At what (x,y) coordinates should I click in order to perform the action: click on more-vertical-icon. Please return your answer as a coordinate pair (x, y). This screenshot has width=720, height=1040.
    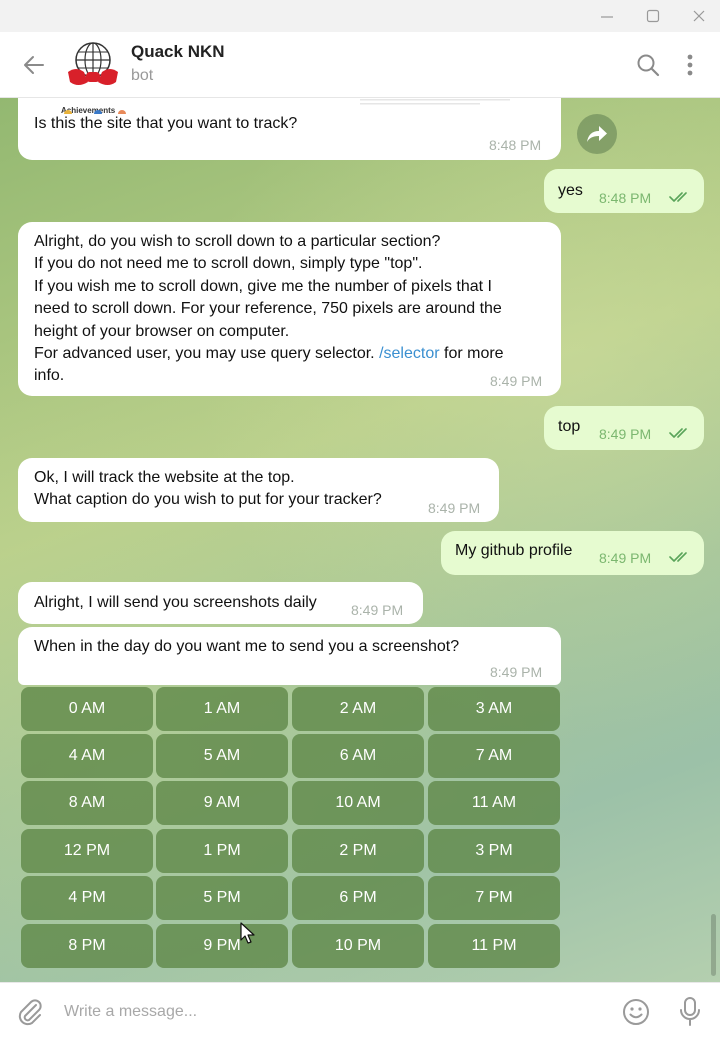
    Looking at the image, I should click on (690, 65).